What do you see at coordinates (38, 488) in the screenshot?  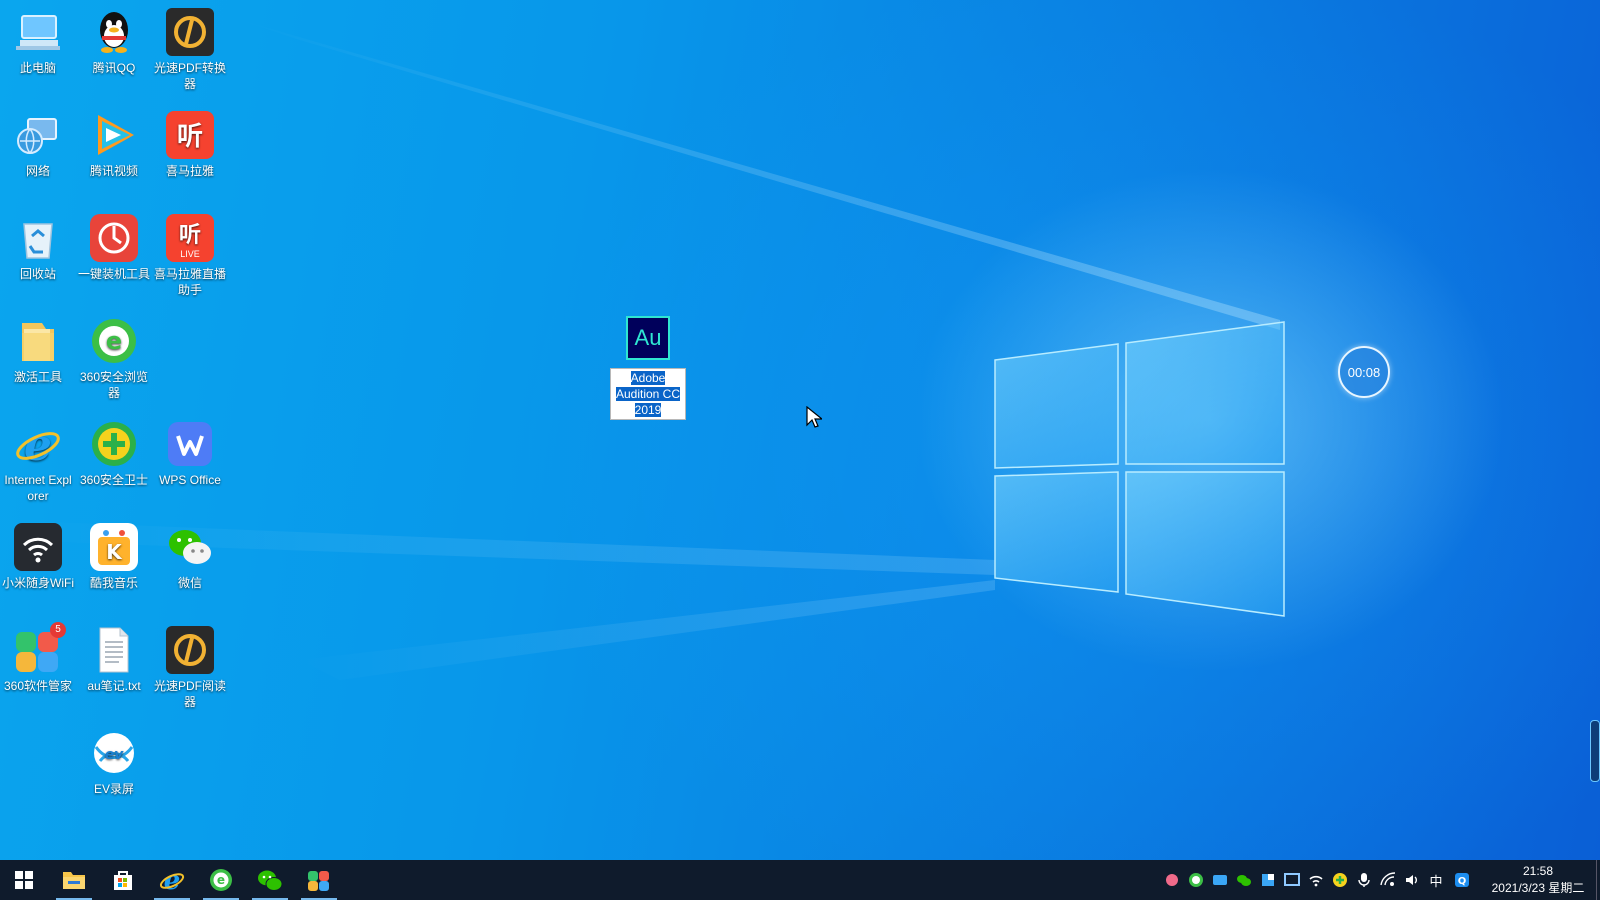 I see `desktop-icon-label: Internet Explorer` at bounding box center [38, 488].